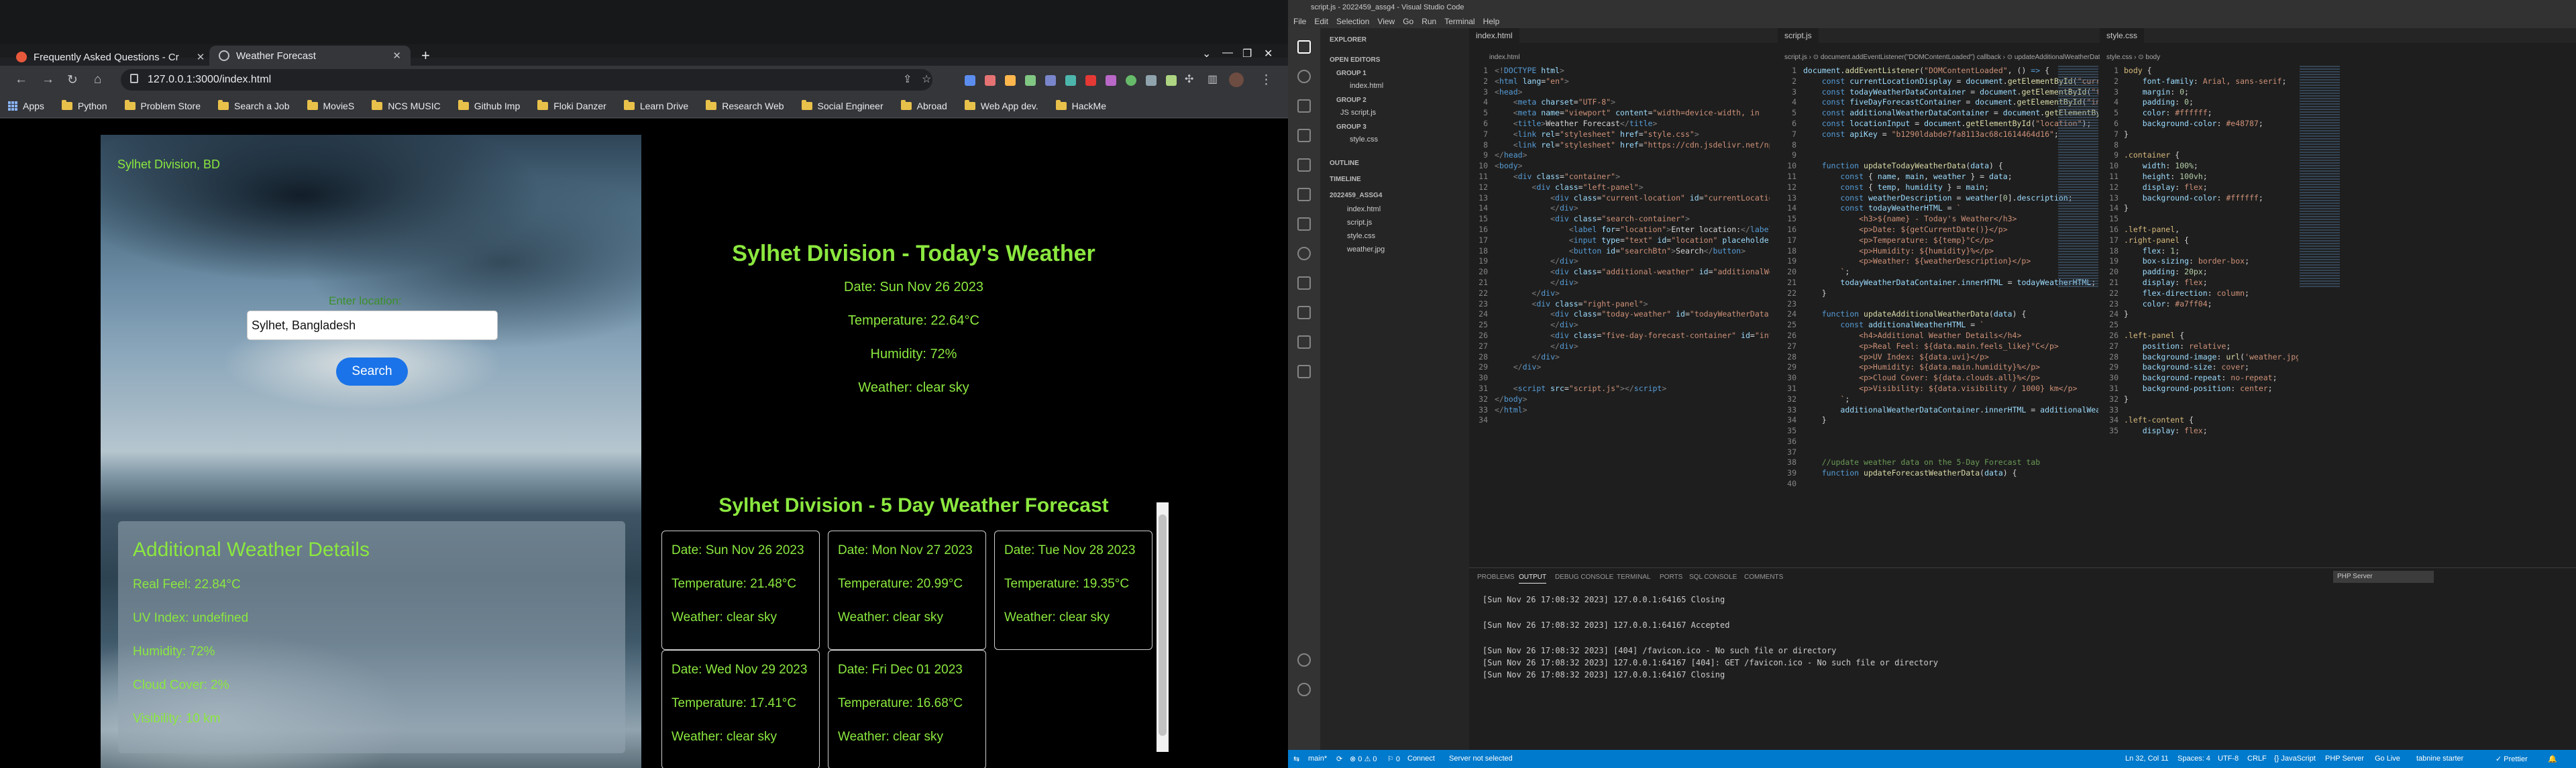  I want to click on editor-tab-script-js: script.js, so click(1798, 35).